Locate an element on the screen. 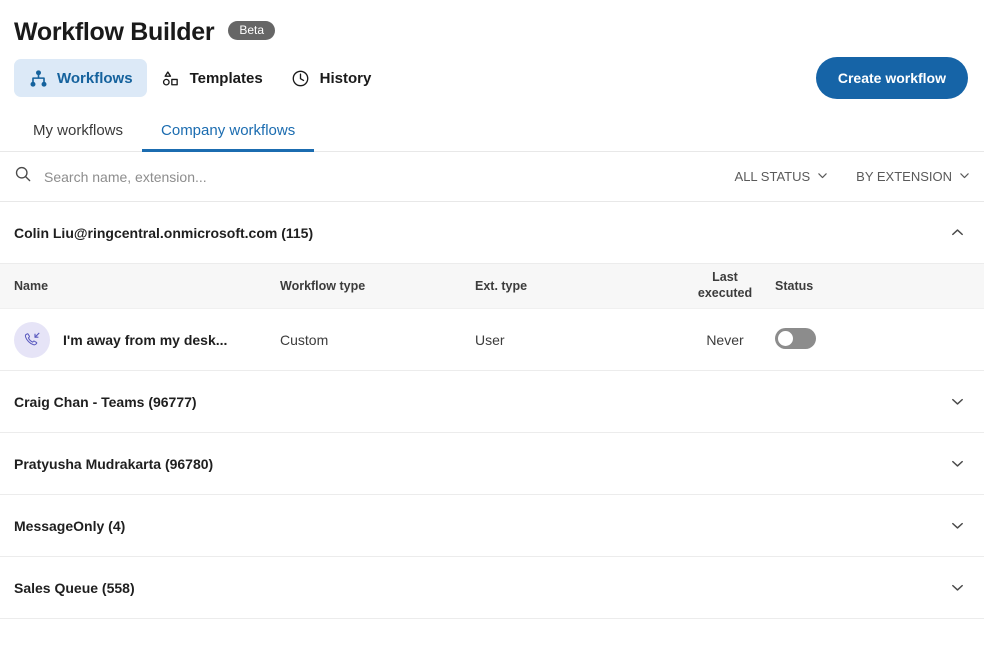  group-header: Pratyusha Mudrakarta (96780) is located at coordinates (492, 463).